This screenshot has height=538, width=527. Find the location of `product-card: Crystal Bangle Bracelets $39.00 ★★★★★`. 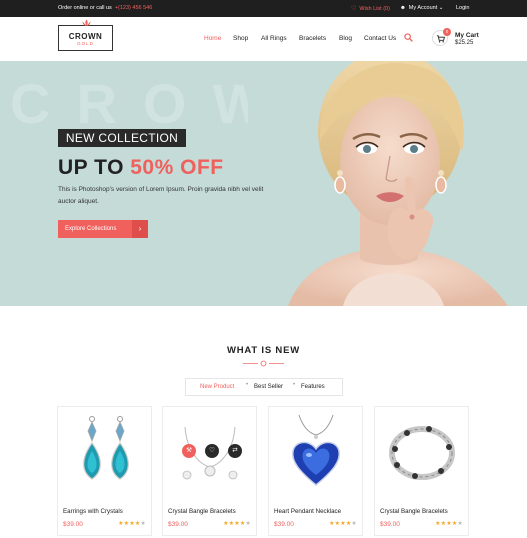

product-card: Crystal Bangle Bracelets $39.00 ★★★★★ is located at coordinates (421, 471).